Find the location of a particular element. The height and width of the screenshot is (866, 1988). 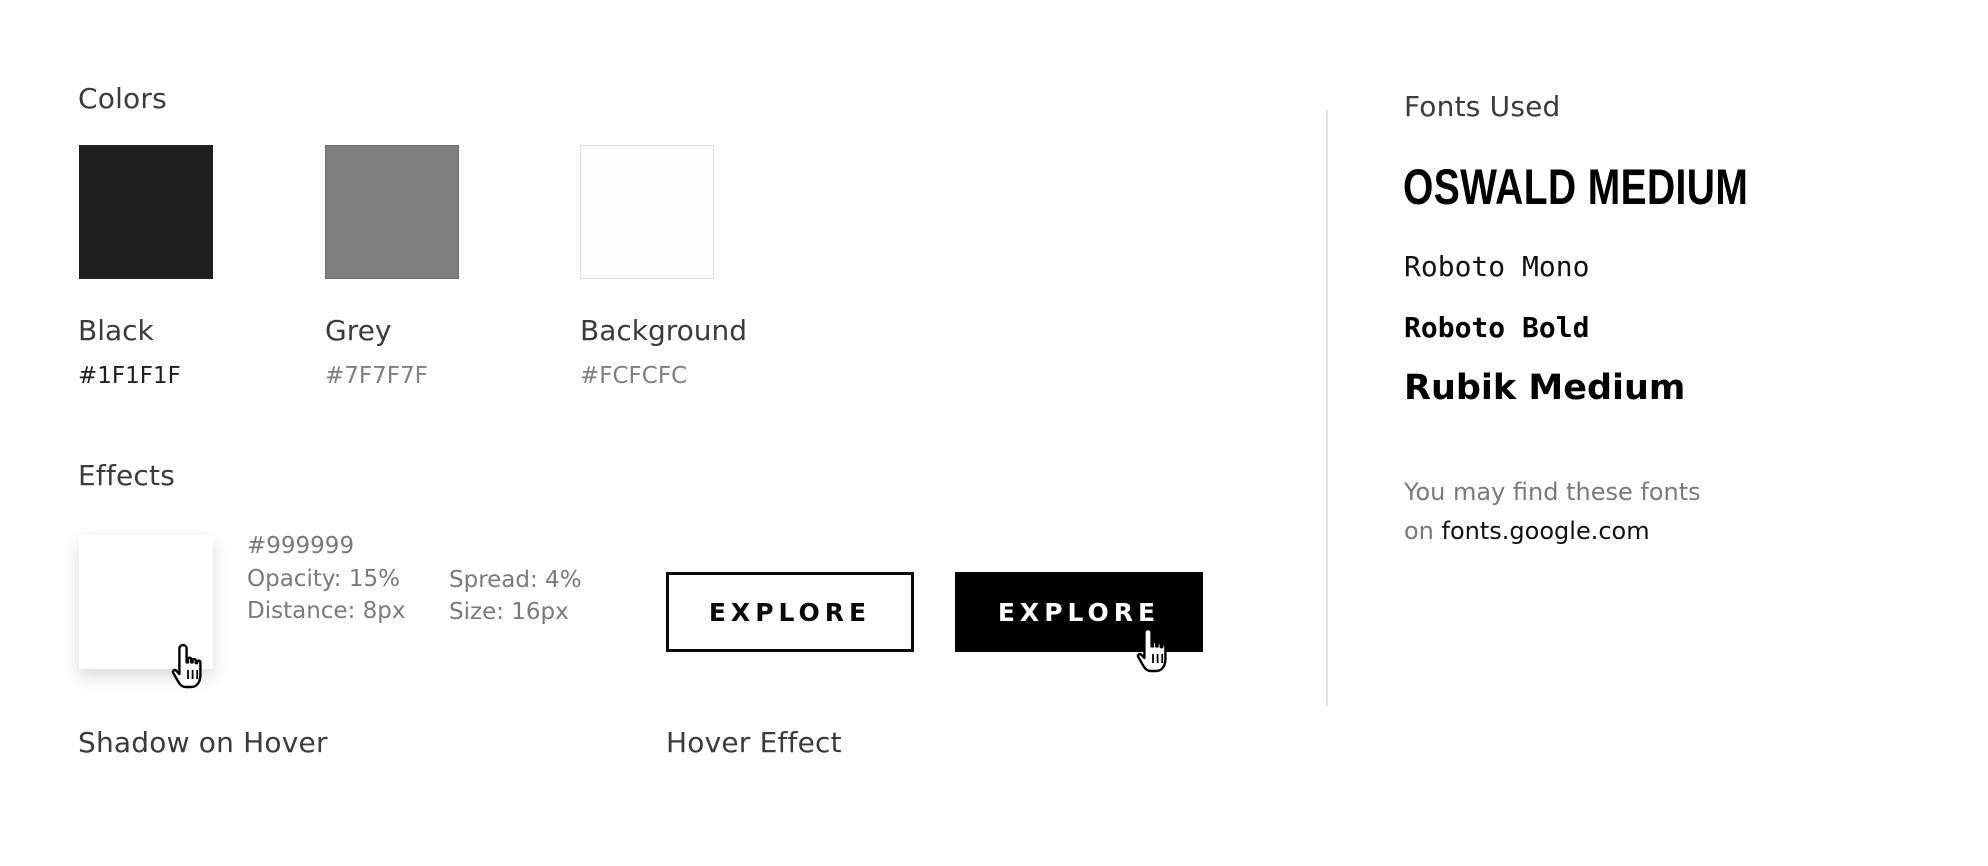

effects-heading: Effects is located at coordinates (126, 475).